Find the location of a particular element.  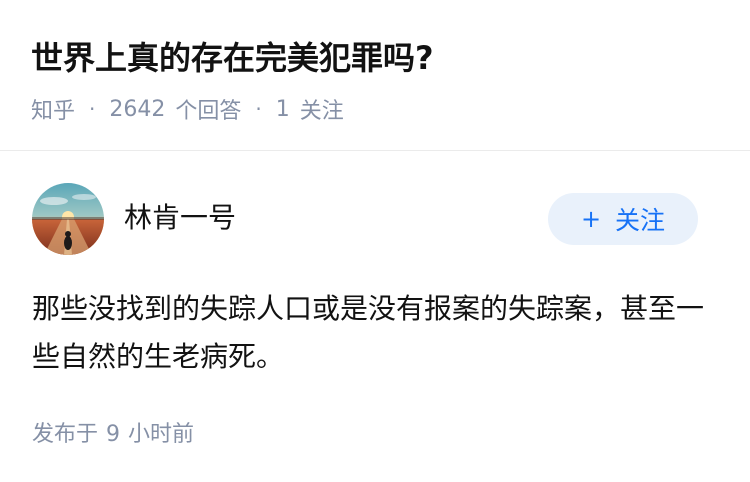

question-meta: 知乎 · 2642 个回答 · 1 关注 is located at coordinates (187, 109).